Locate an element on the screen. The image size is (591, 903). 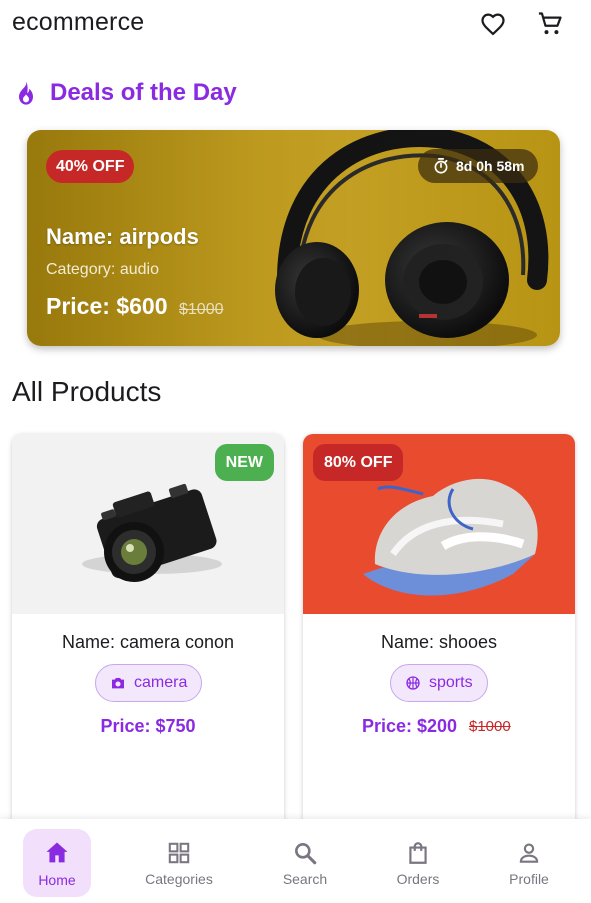
person-icon is located at coordinates (529, 852).